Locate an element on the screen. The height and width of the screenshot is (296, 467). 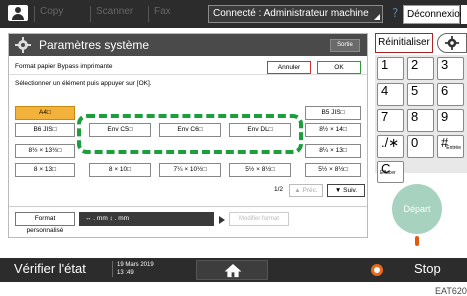
setting-title: Format papier Bypass imprimante is located at coordinates (64, 66).